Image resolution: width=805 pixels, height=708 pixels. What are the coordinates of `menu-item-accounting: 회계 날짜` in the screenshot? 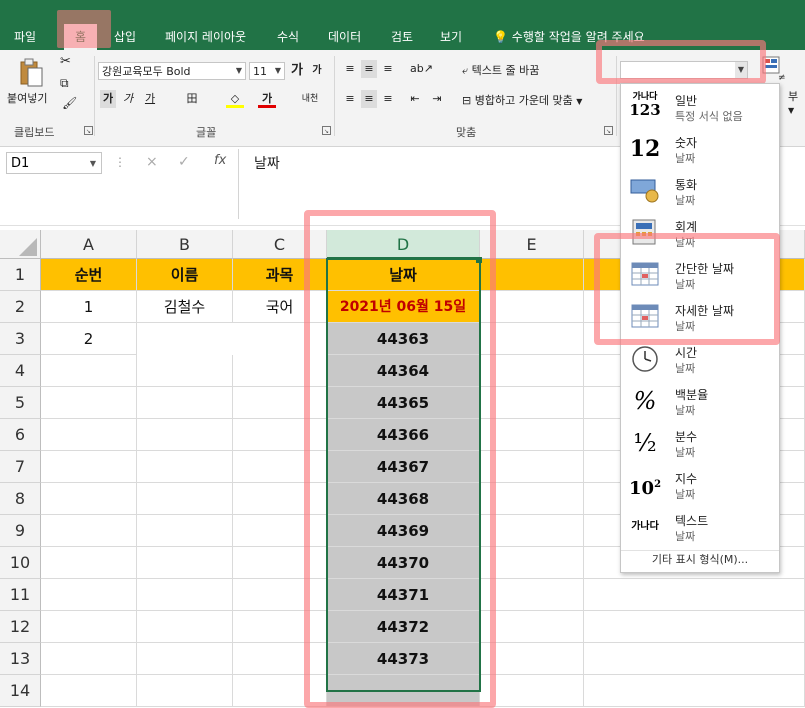 It's located at (700, 235).